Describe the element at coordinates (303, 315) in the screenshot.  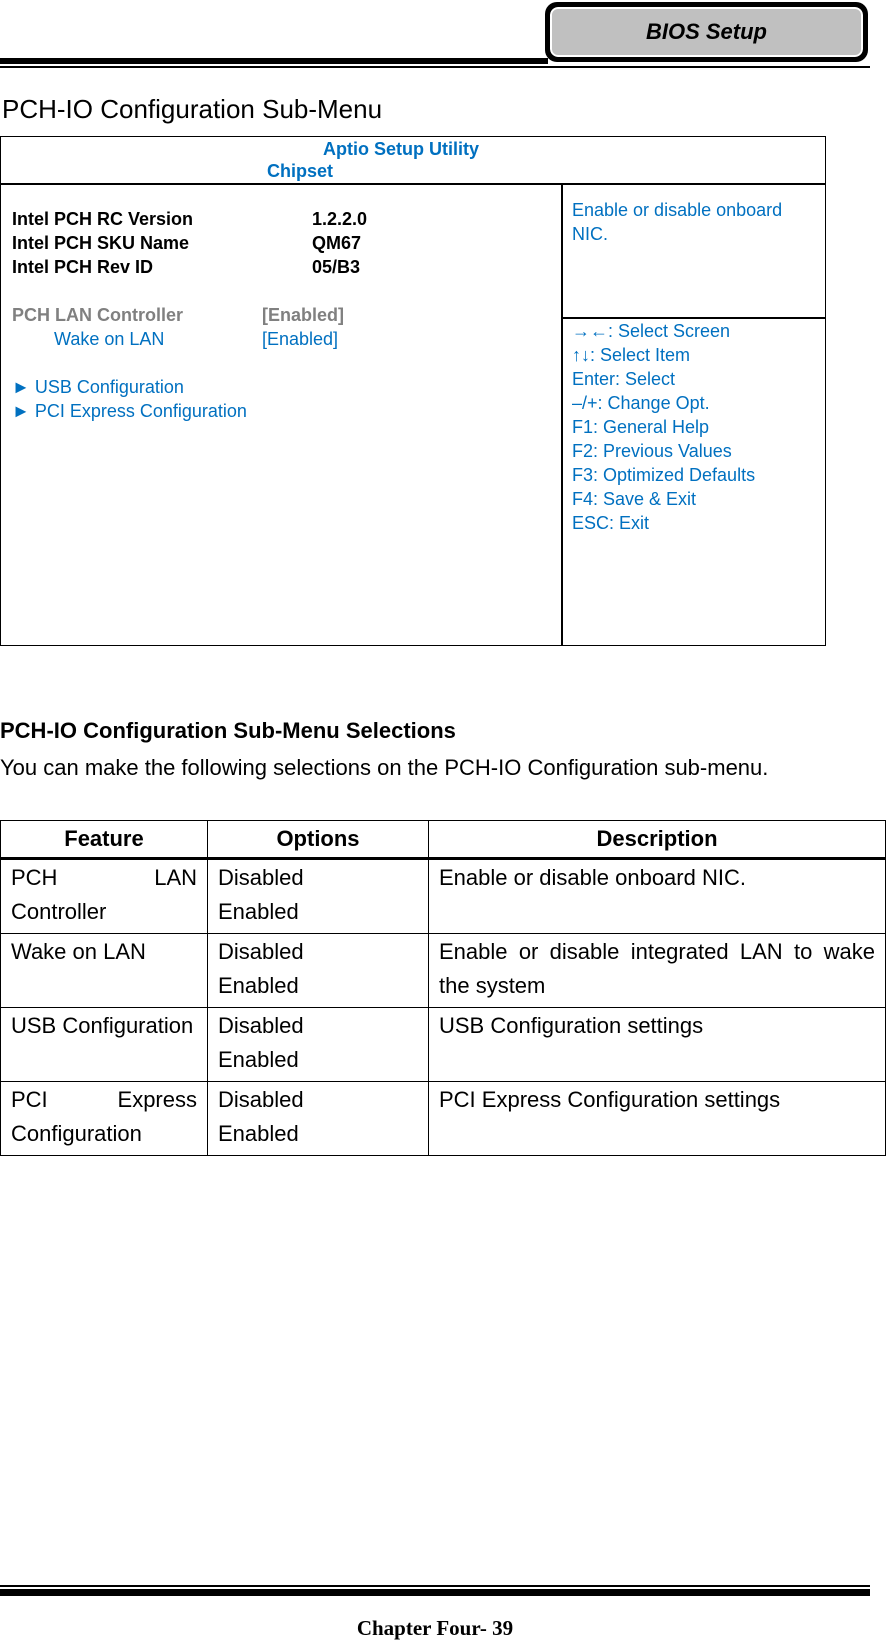
I see `setting-pch-lan-controller-value: [Enabled]` at that location.